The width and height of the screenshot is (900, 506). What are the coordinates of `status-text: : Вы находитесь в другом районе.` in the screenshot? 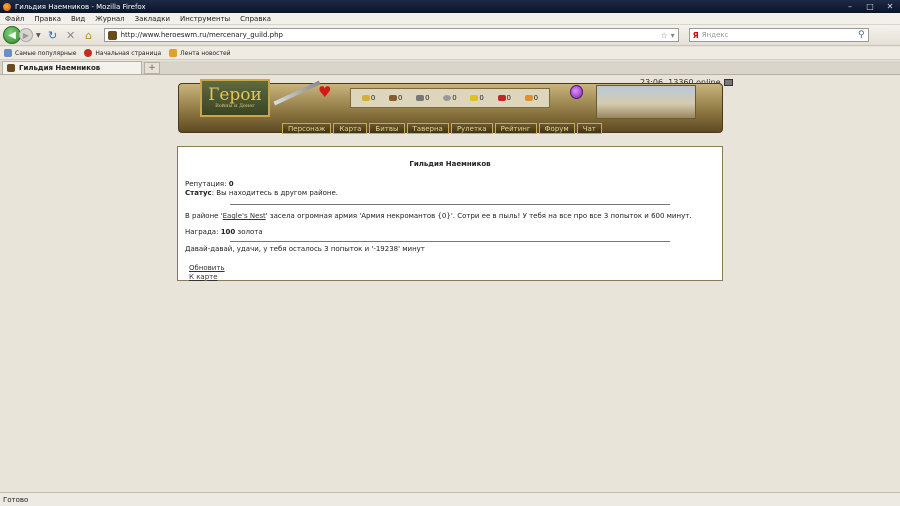 It's located at (275, 193).